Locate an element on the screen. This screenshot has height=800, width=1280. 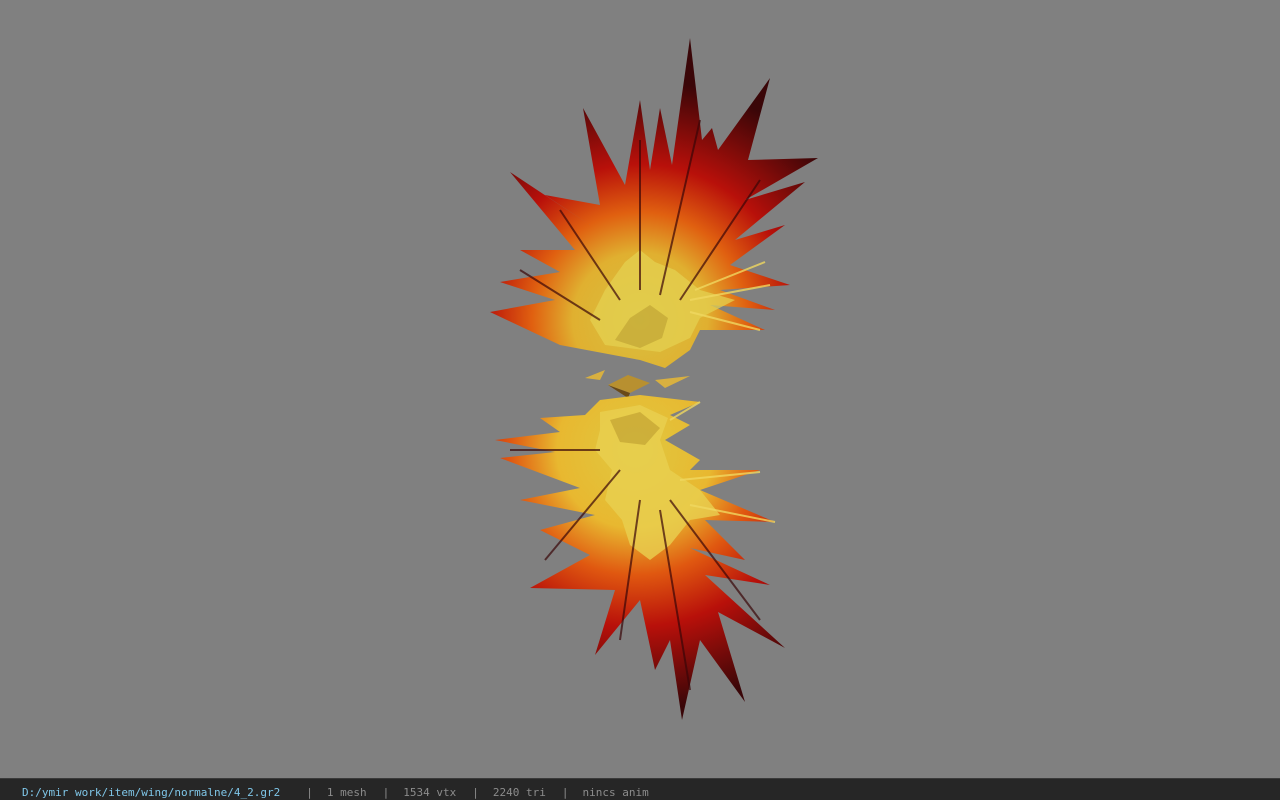
wing-bottom is located at coordinates (640, 557).